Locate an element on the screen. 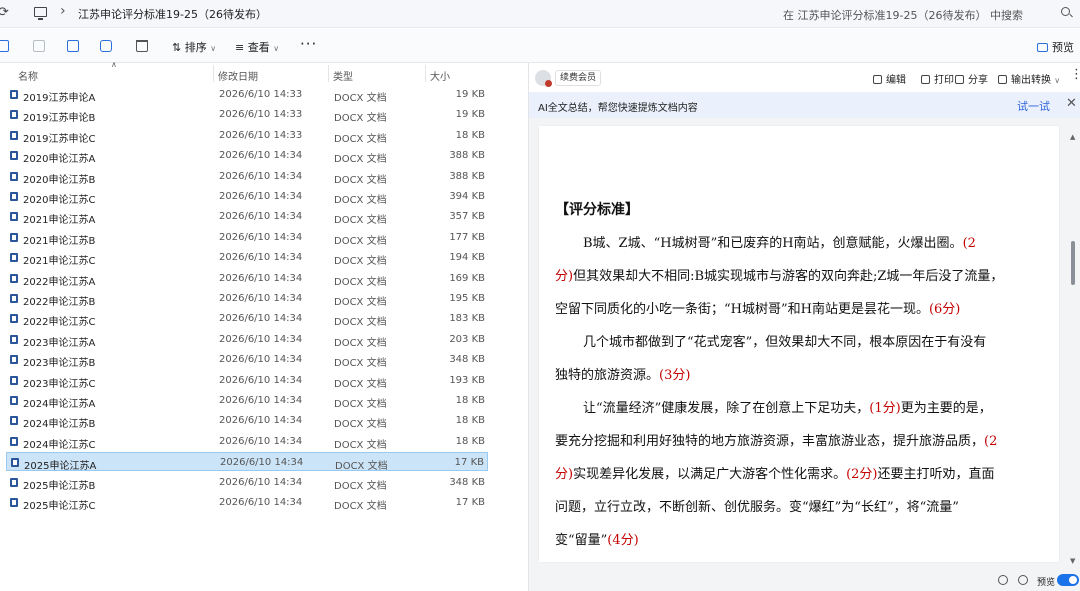 This screenshot has width=1080, height=591. this-pc-icon is located at coordinates (40, 13).